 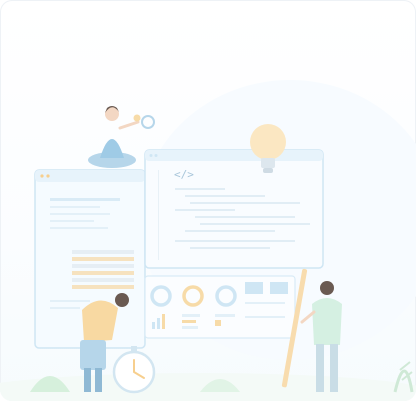 I want to click on gear-icon, so click(x=148, y=122).